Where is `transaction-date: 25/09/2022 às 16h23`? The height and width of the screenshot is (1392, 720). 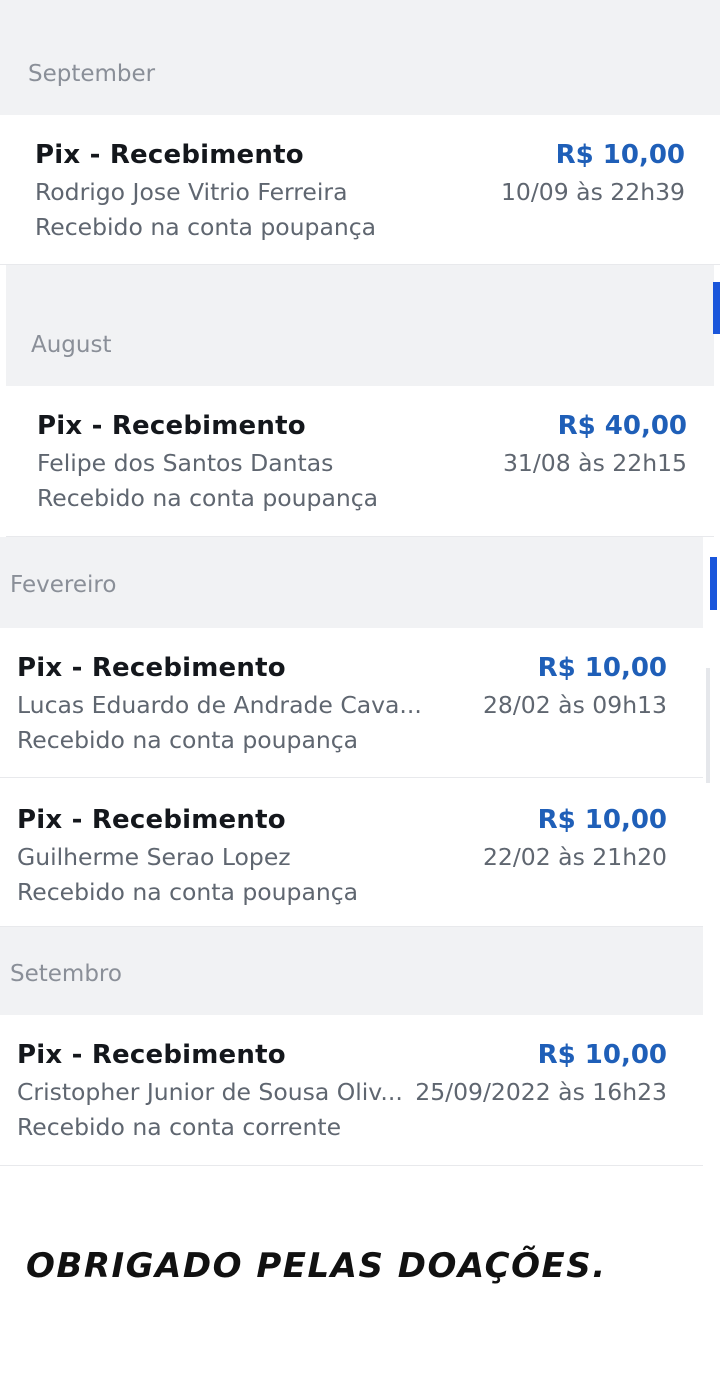
transaction-date: 25/09/2022 às 16h23 is located at coordinates (541, 1092).